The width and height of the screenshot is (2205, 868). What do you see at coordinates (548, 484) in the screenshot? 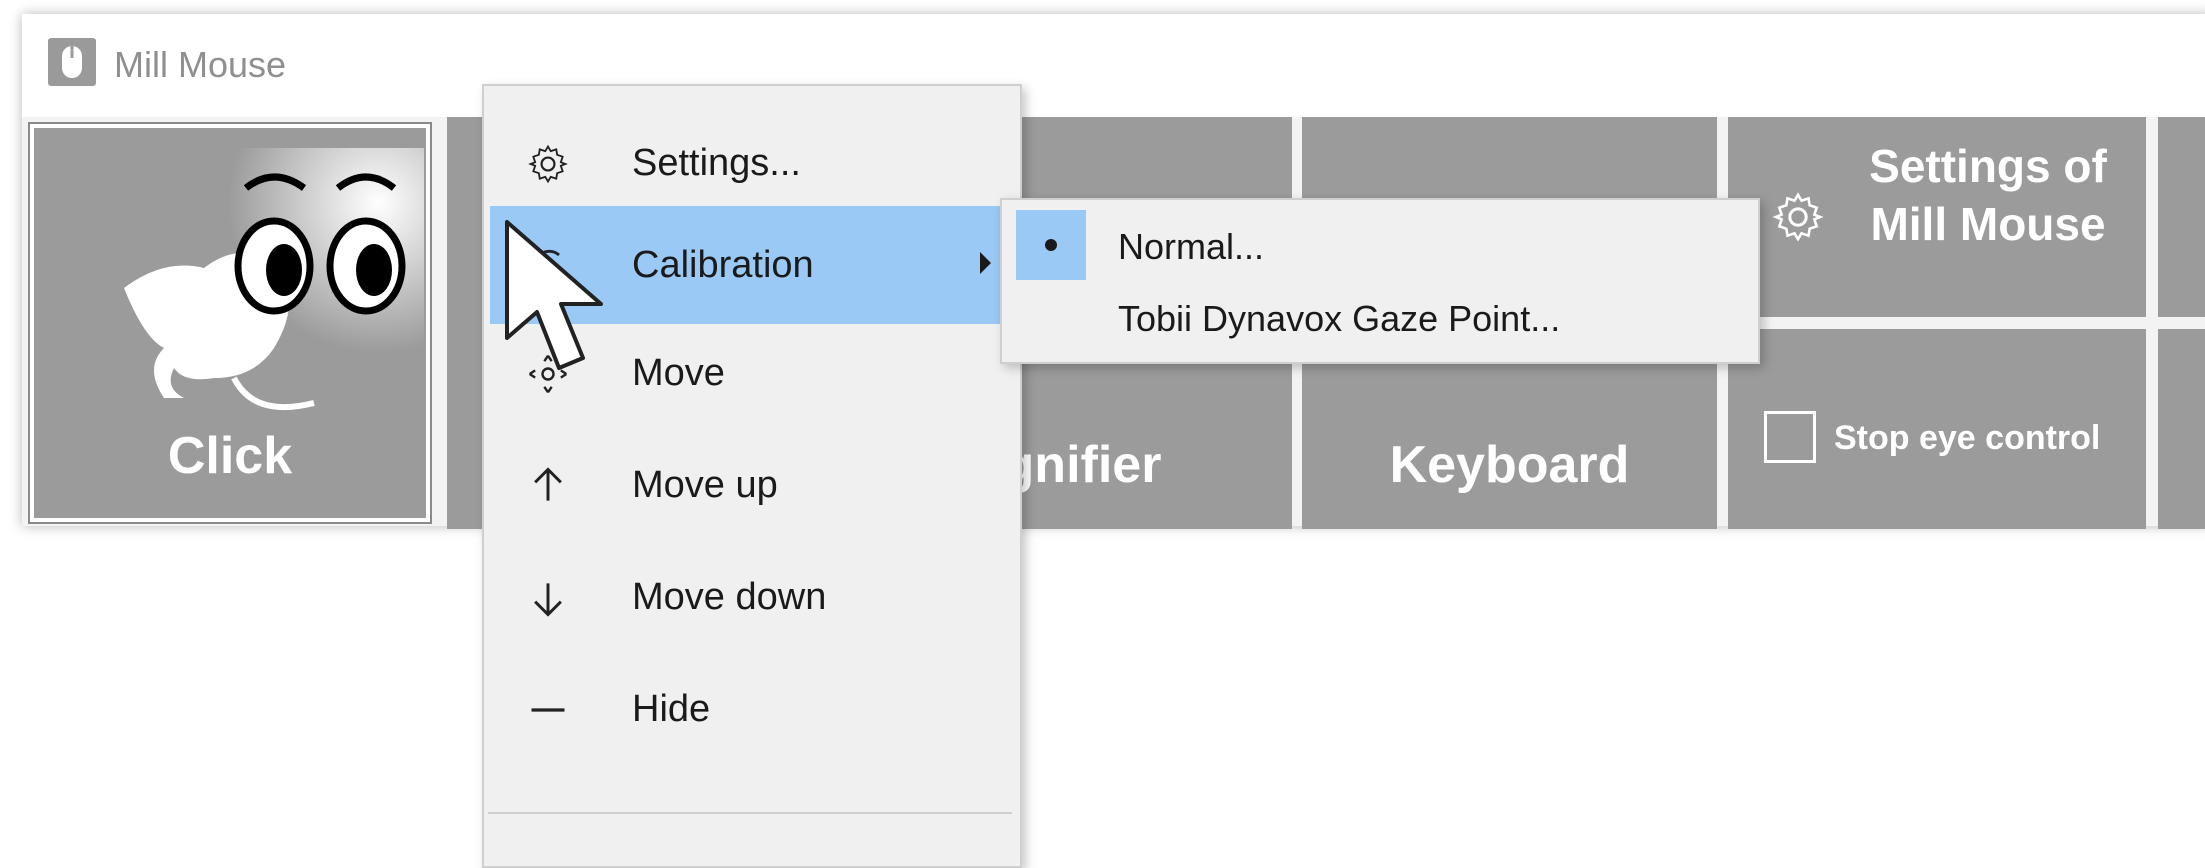
I see `arrow-up-icon` at bounding box center [548, 484].